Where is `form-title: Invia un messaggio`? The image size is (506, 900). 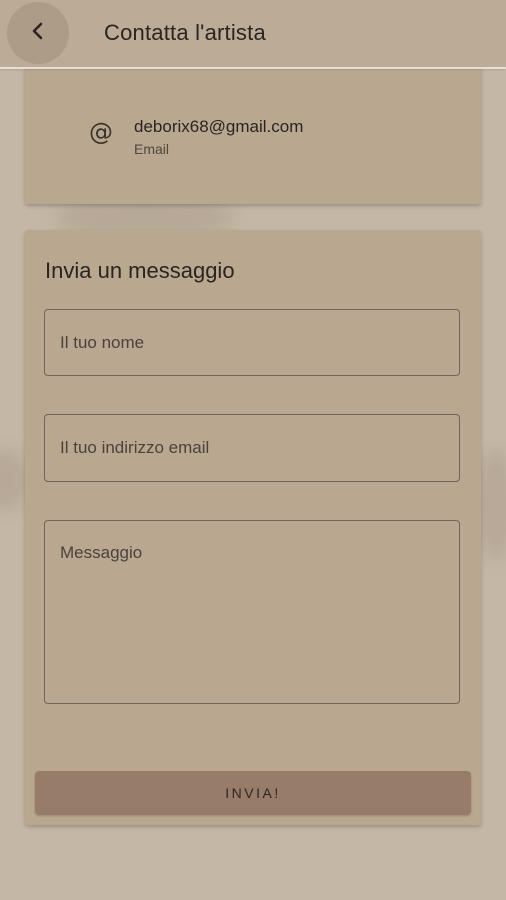
form-title: Invia un messaggio is located at coordinates (140, 270).